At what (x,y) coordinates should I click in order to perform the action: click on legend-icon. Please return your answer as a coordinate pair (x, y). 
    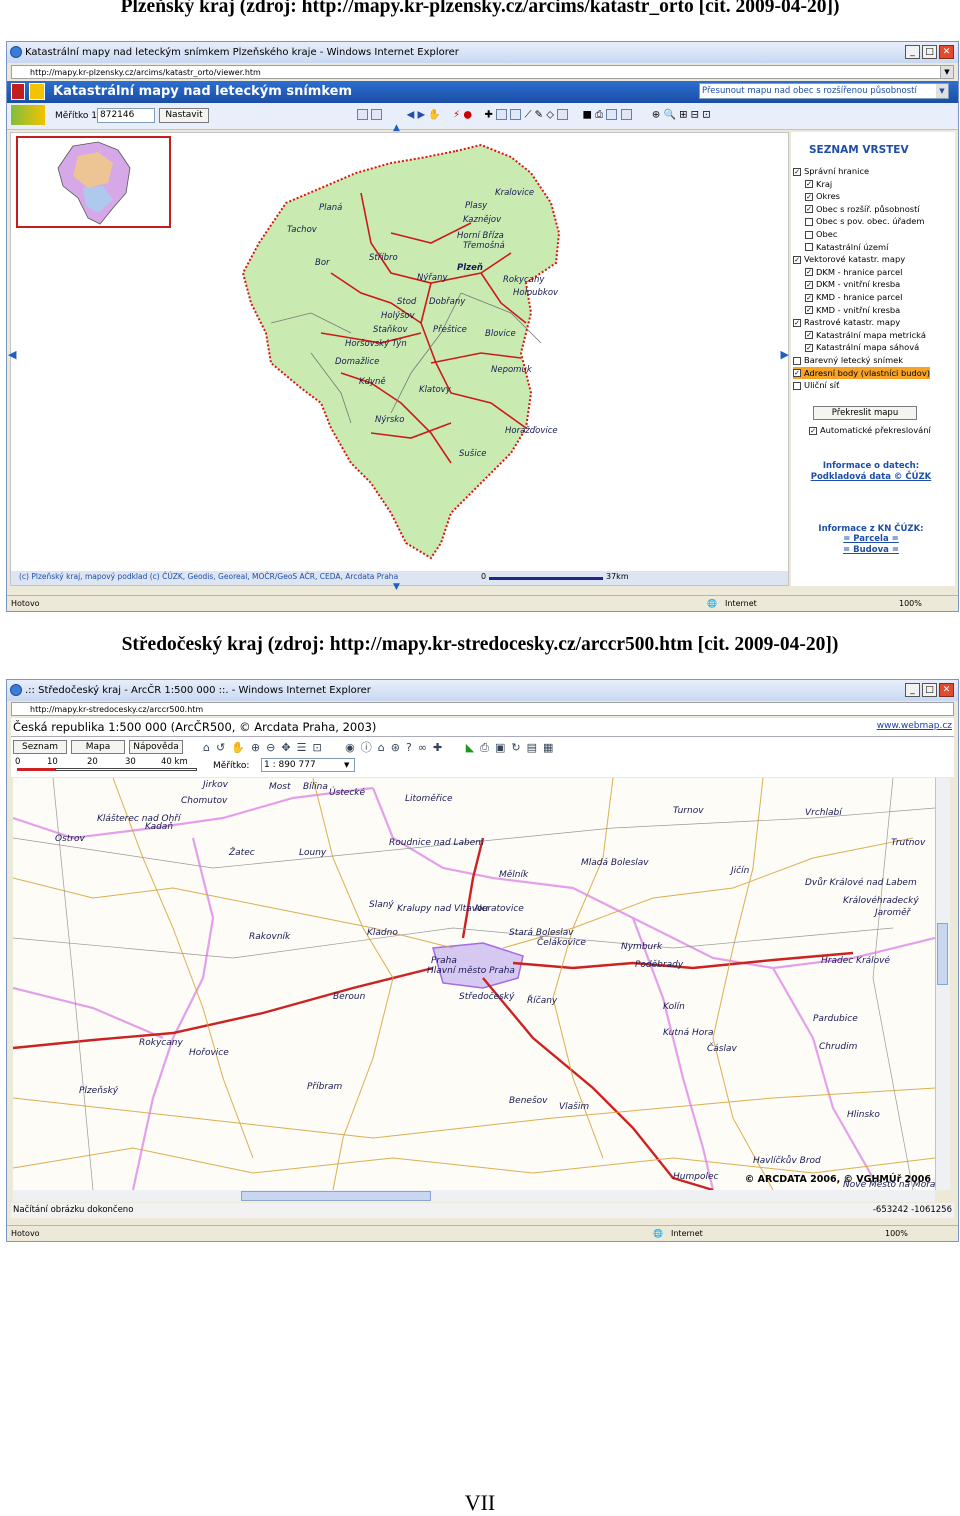
    Looking at the image, I should click on (362, 114).